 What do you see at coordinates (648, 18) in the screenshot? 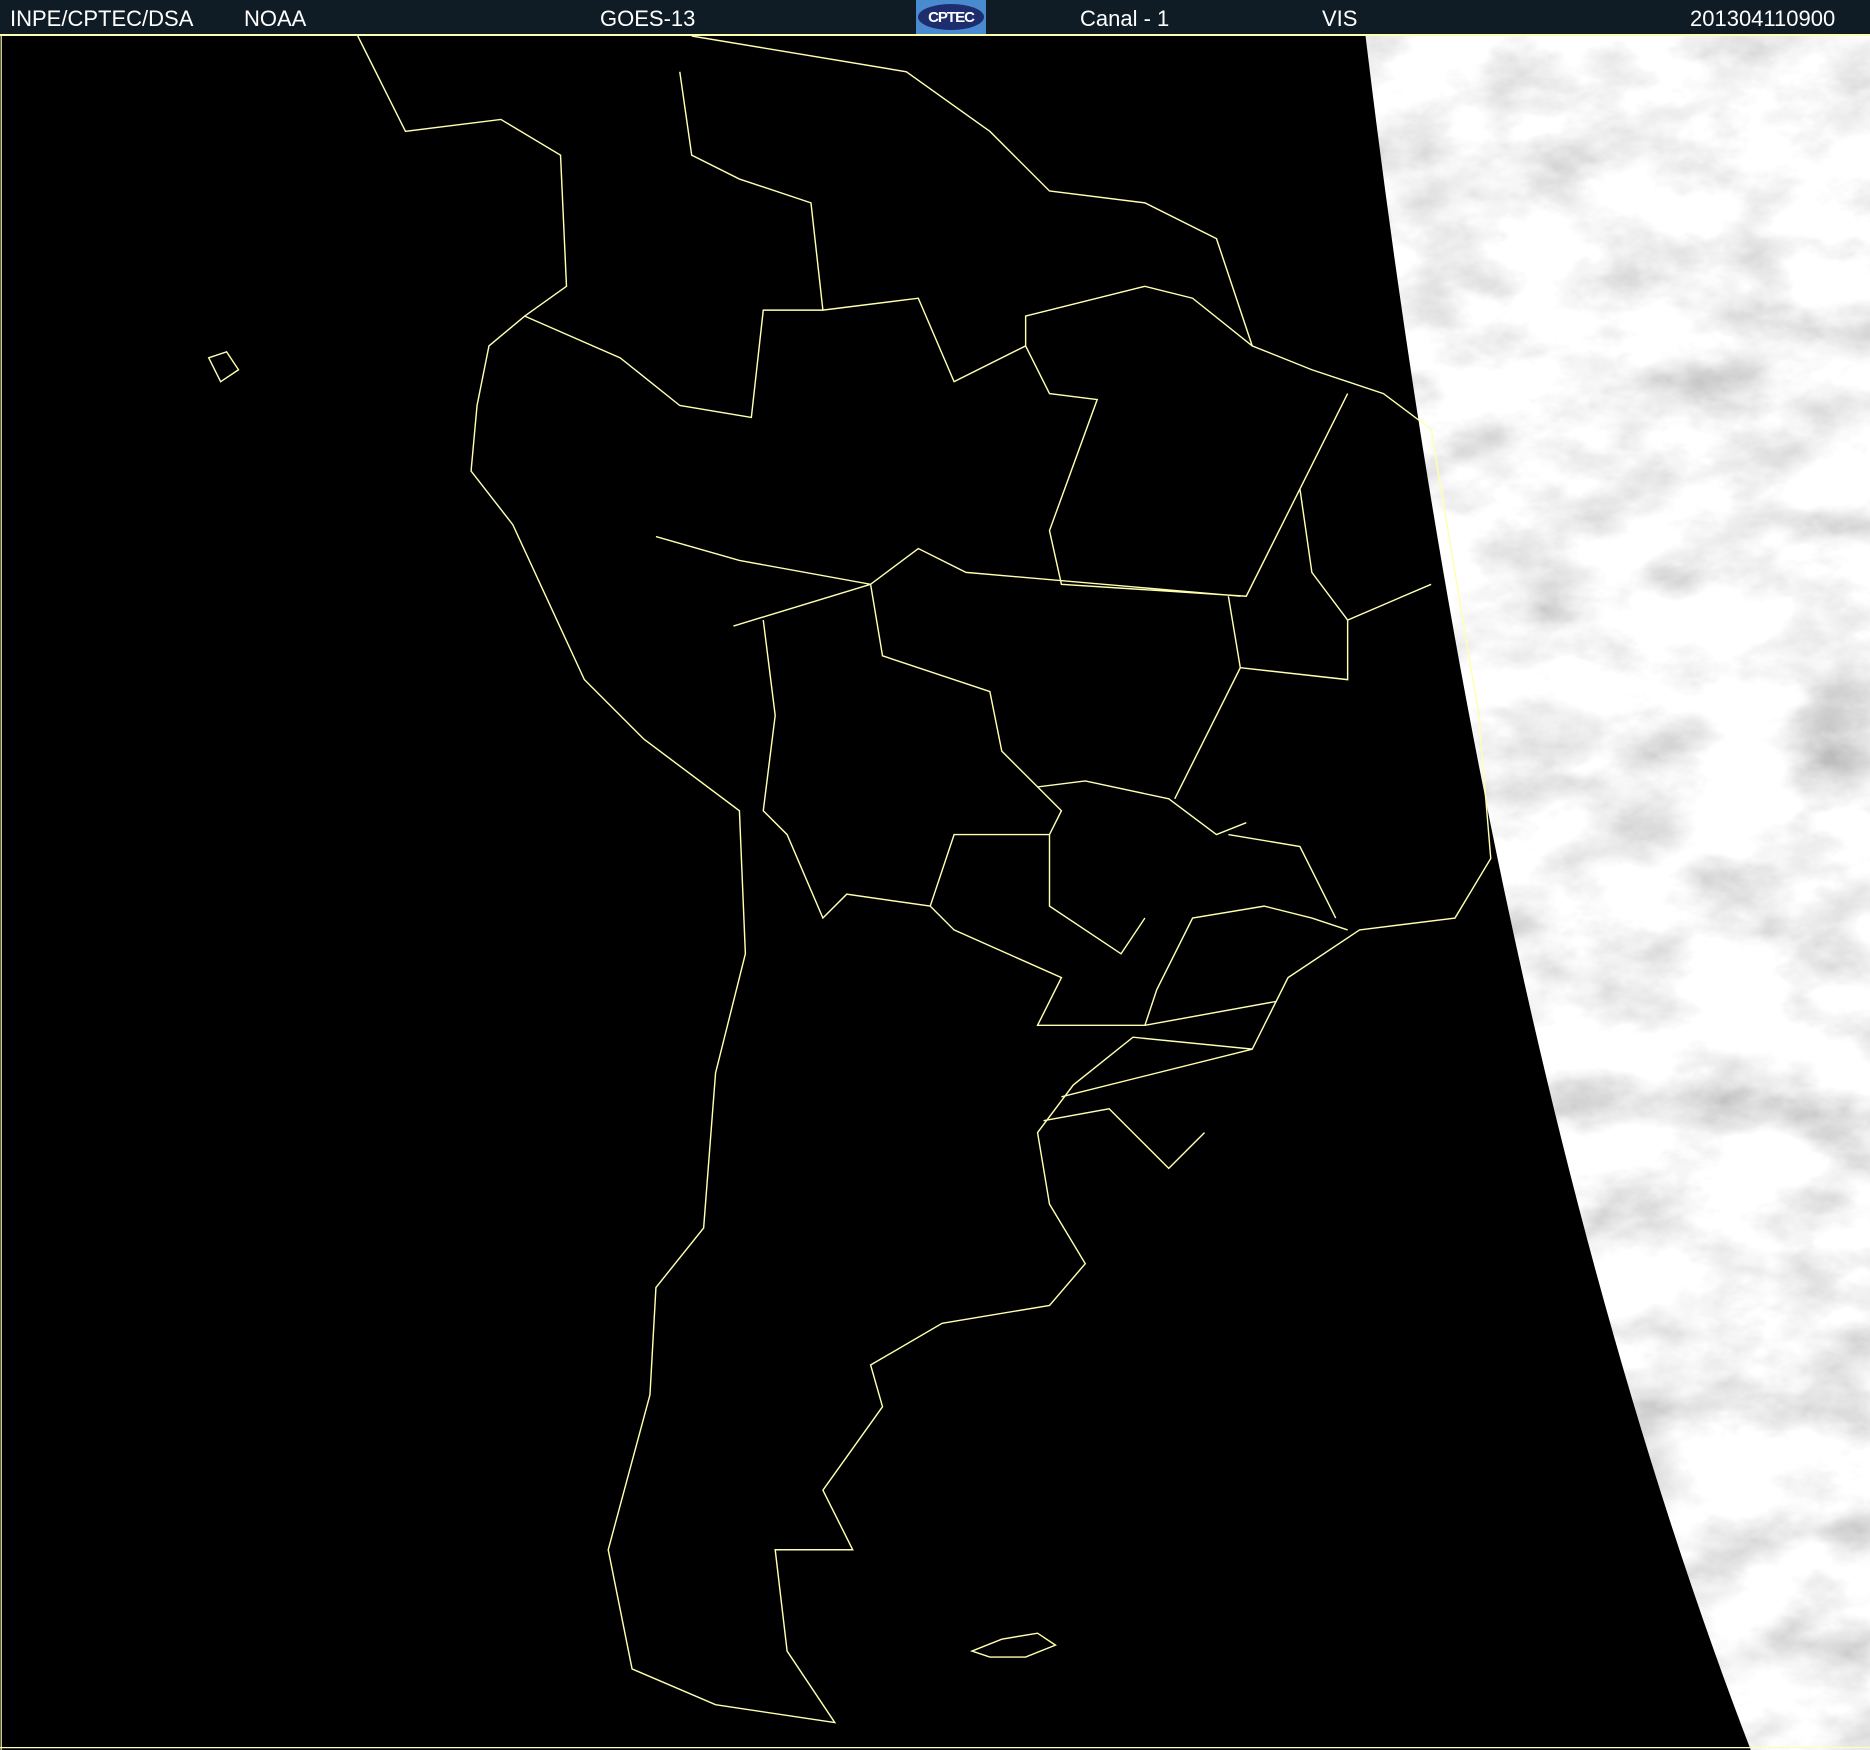
I see `satellite-label: GOES-13` at bounding box center [648, 18].